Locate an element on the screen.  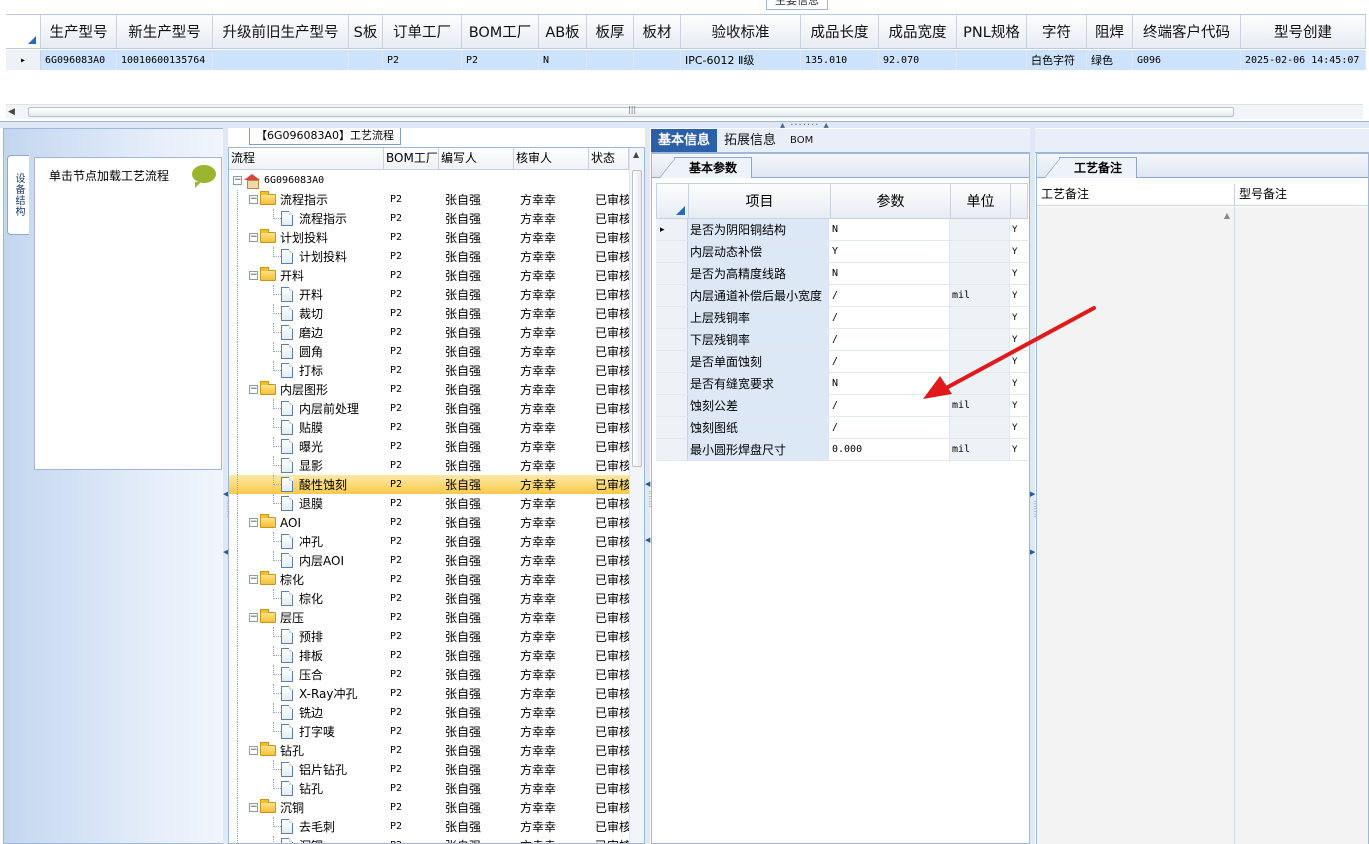
col-param: 参数 is located at coordinates (891, 201).